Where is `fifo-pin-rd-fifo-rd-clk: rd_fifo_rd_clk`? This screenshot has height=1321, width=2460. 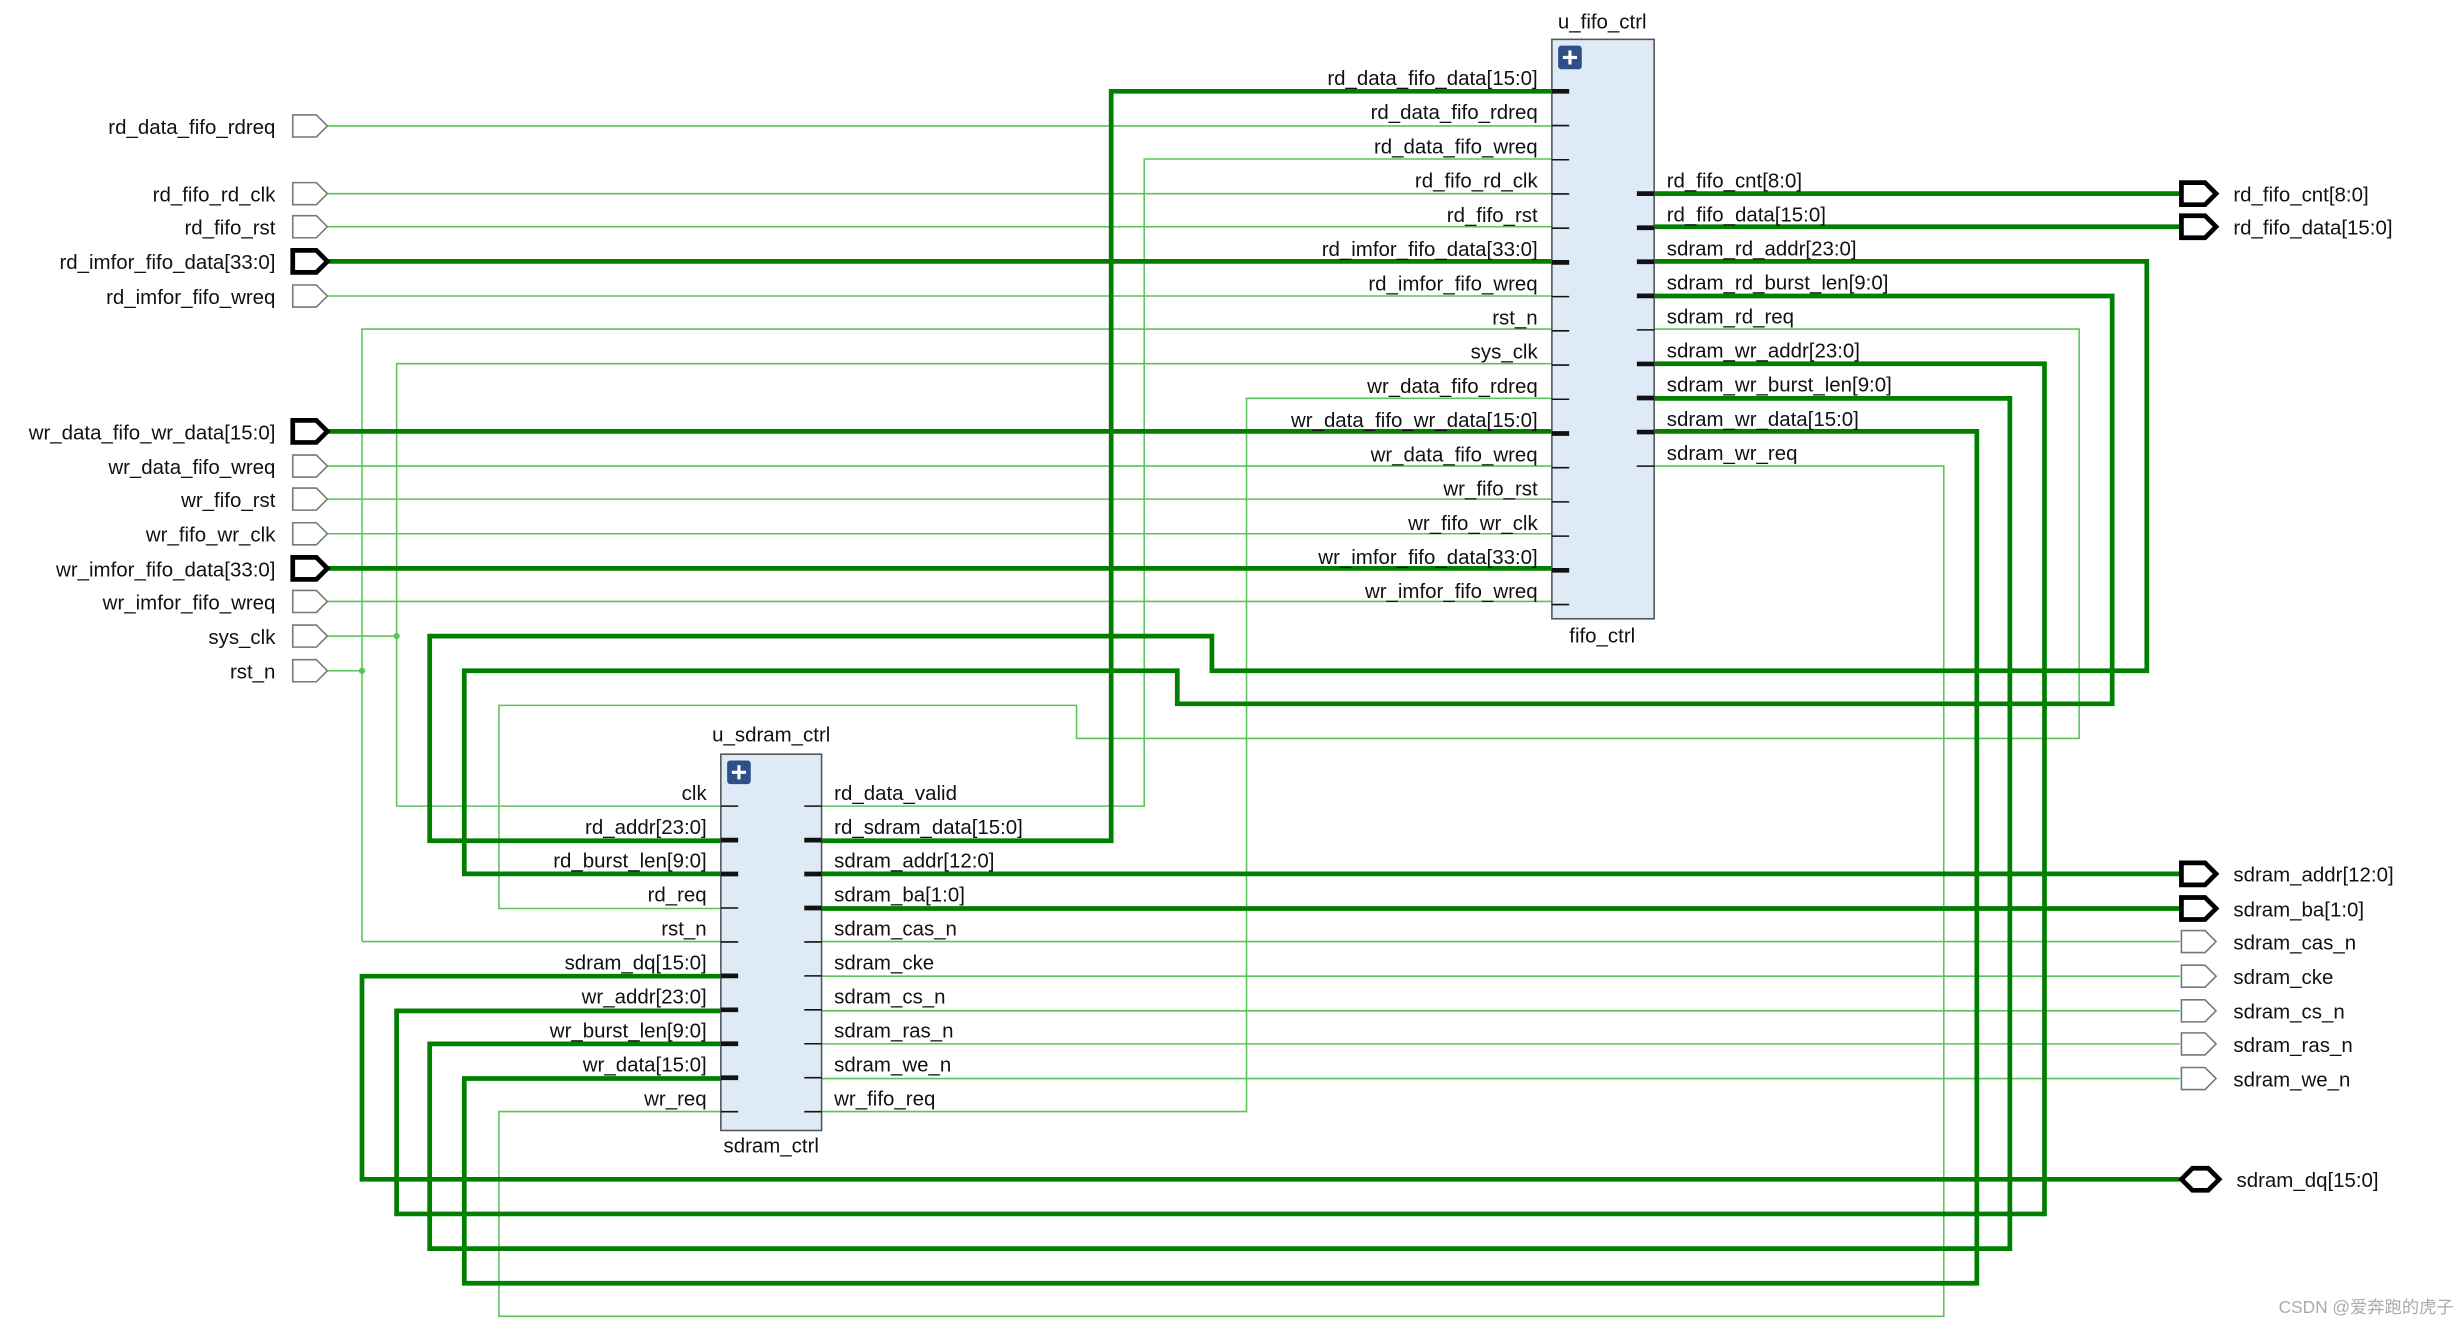
fifo-pin-rd-fifo-rd-clk: rd_fifo_rd_clk is located at coordinates (1492, 182).